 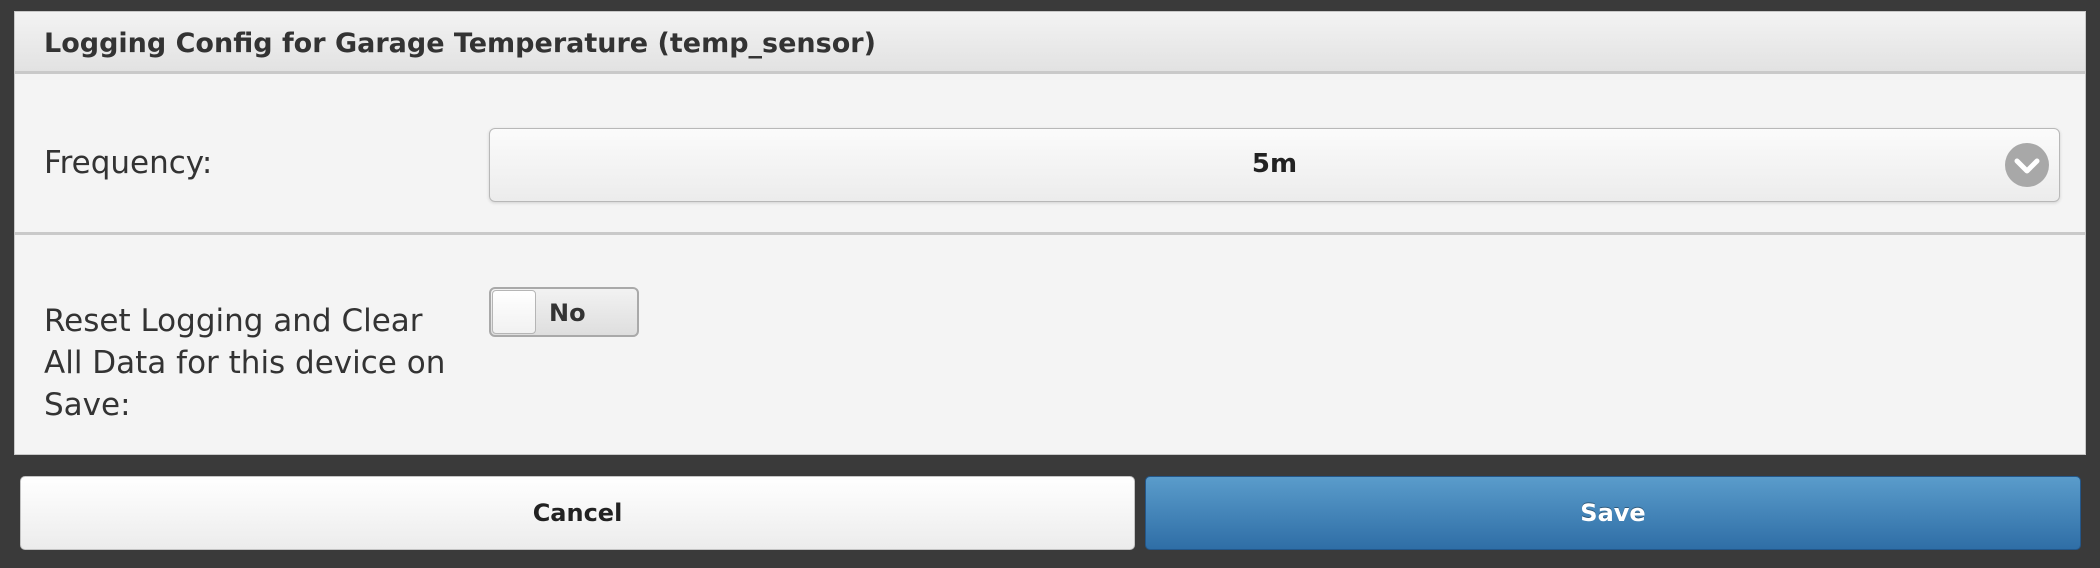 I want to click on toggle-knob, so click(x=514, y=312).